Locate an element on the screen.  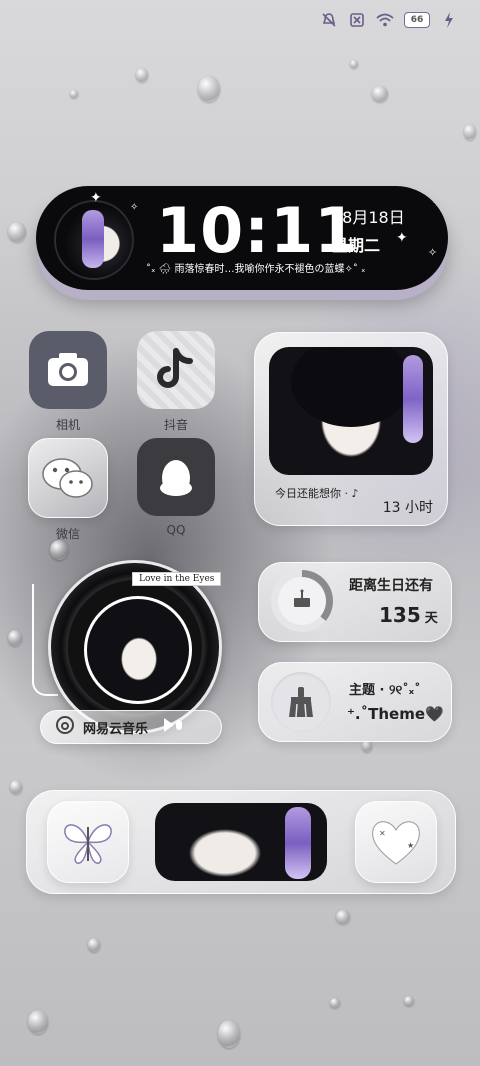
cake-icon is located at coordinates (302, 601).